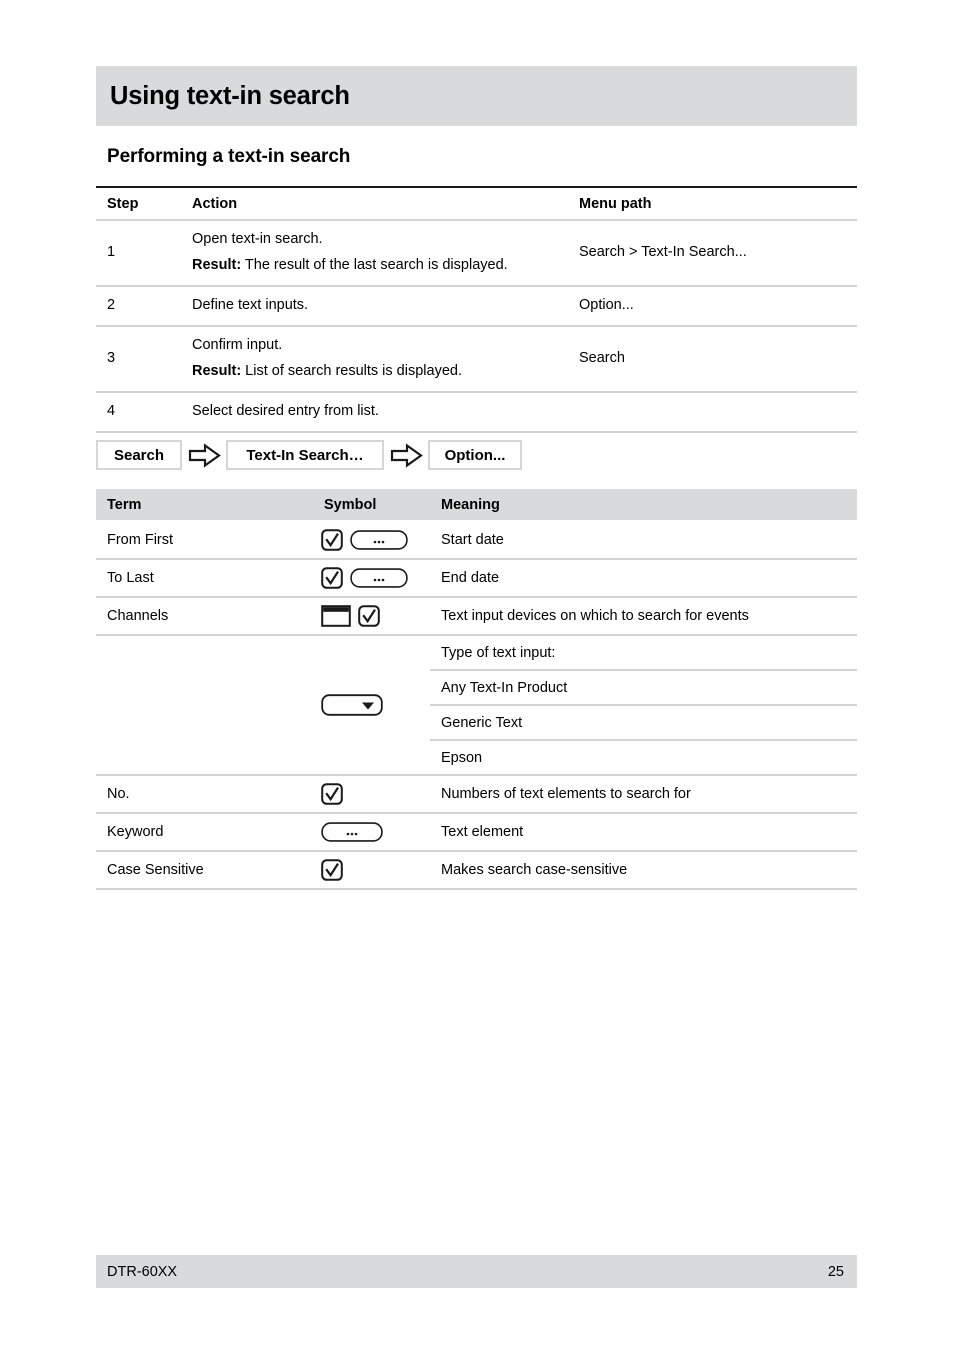 Image resolution: width=954 pixels, height=1354 pixels. What do you see at coordinates (712, 203) in the screenshot?
I see `steps-header-menu-path: Menu path` at bounding box center [712, 203].